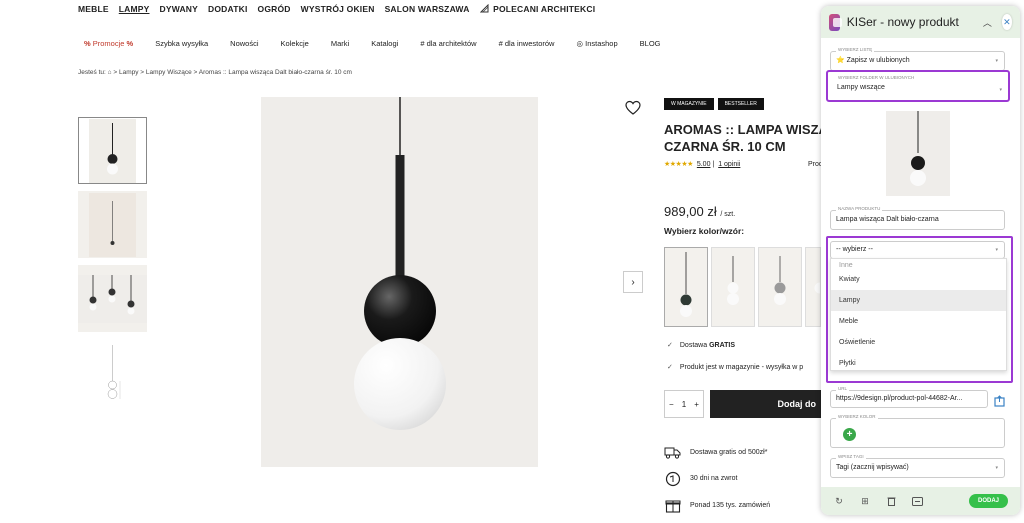  I want to click on chevron-up-icon: ︿, so click(987, 22).